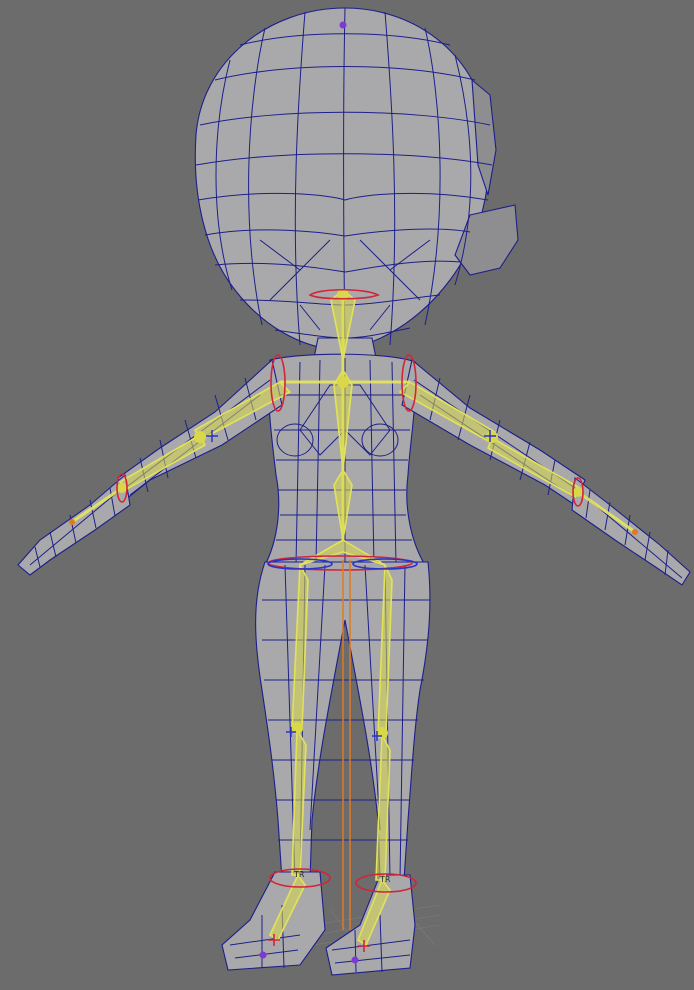 Image resolution: width=694 pixels, height=990 pixels. What do you see at coordinates (326, 768) in the screenshot?
I see `legs-mesh` at bounding box center [326, 768].